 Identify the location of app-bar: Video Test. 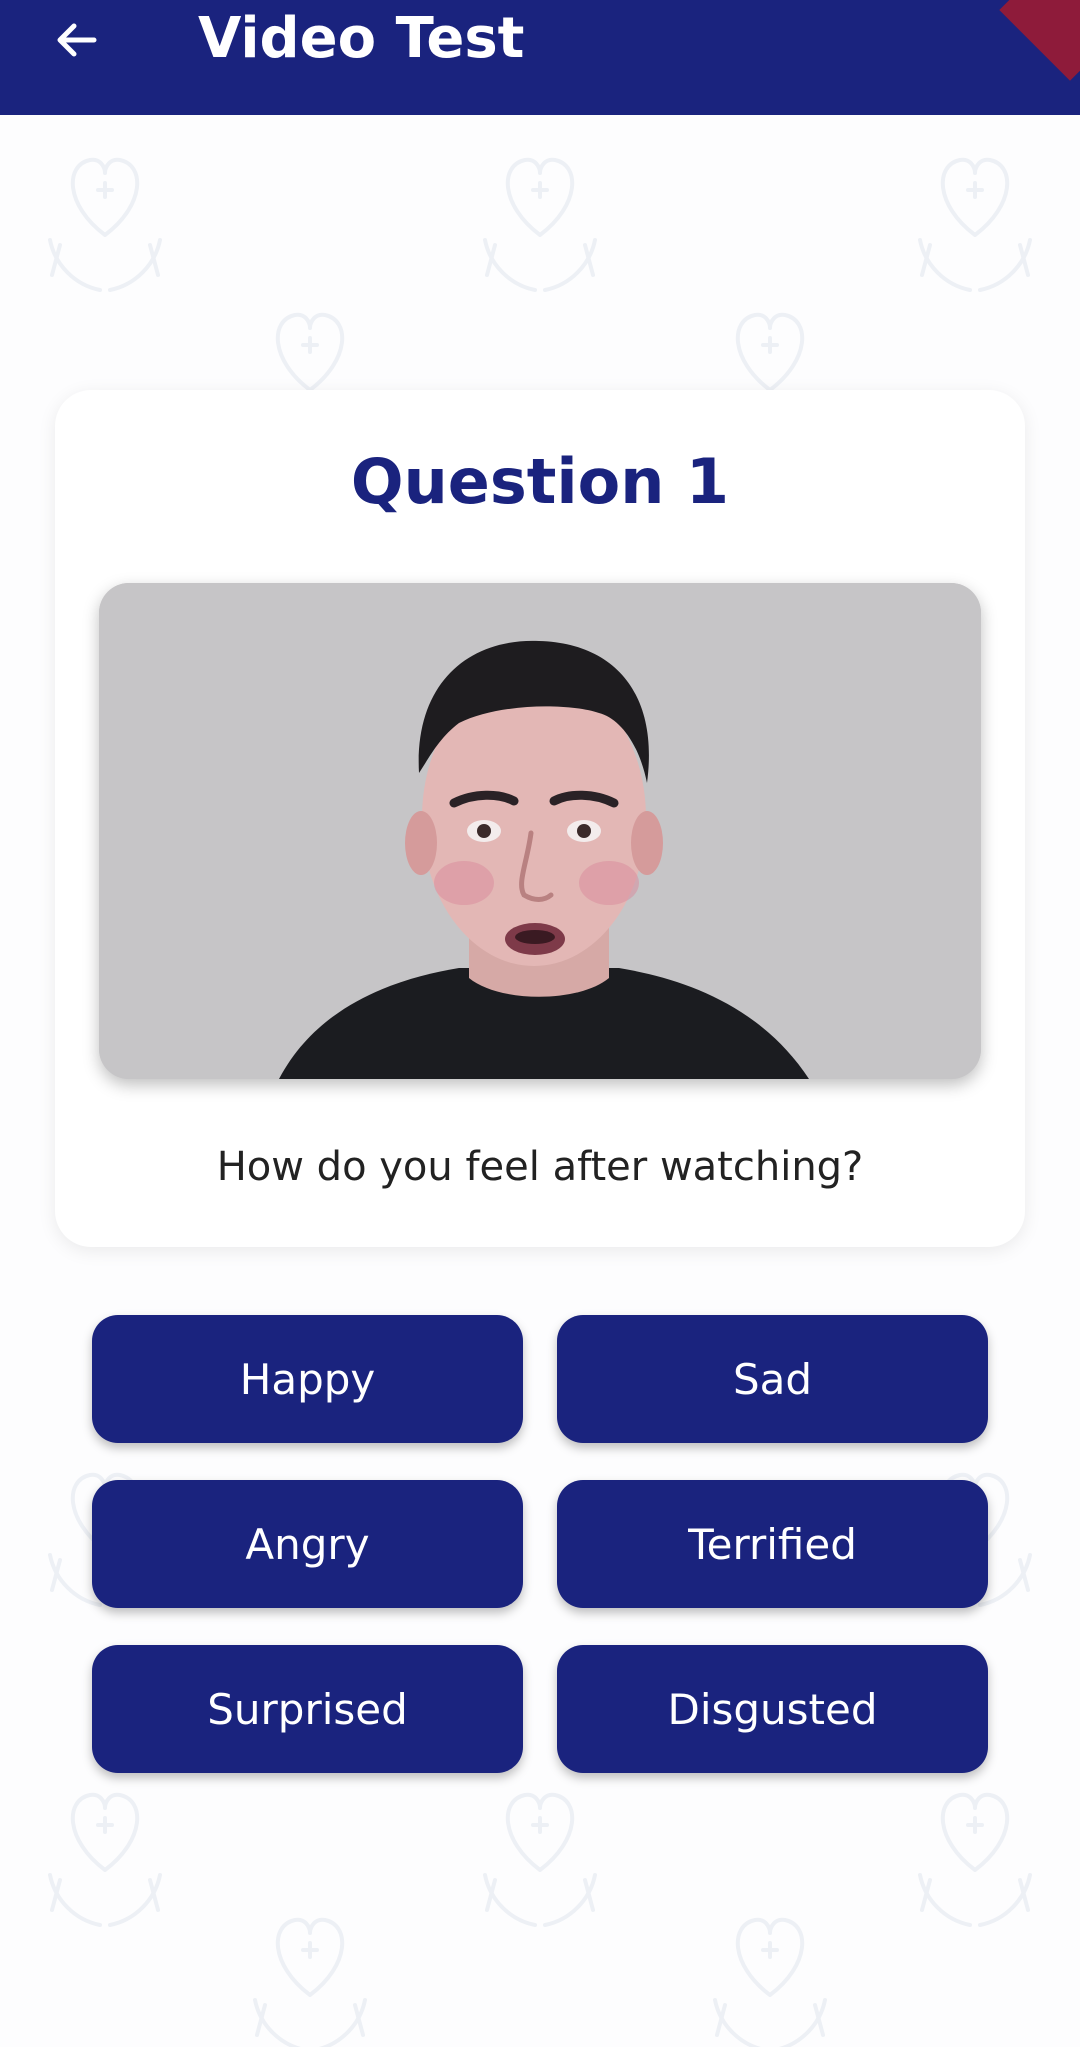
(540, 57).